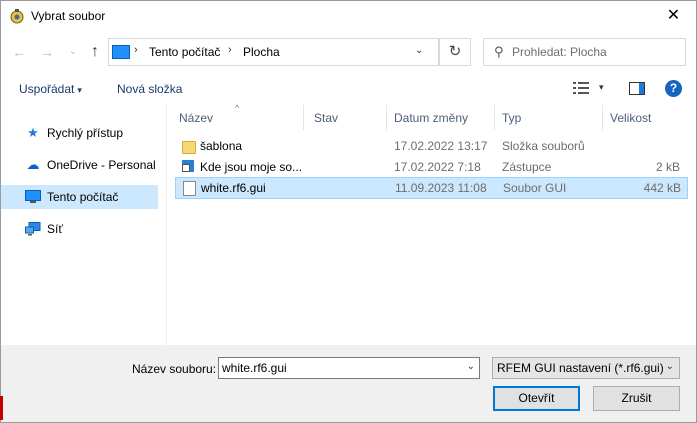 The width and height of the screenshot is (697, 423). What do you see at coordinates (101, 165) in the screenshot?
I see `sidebar-item-label: OneDrive - Personal` at bounding box center [101, 165].